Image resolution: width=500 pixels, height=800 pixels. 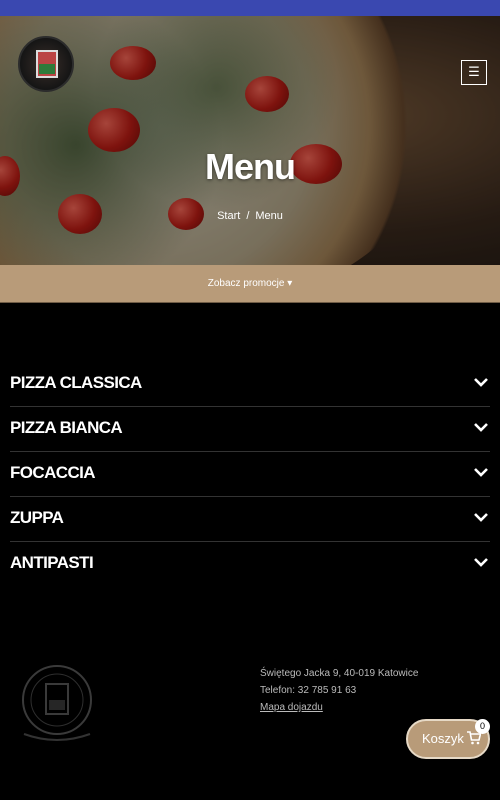 What do you see at coordinates (37, 517) in the screenshot?
I see `category-label: ZUPPA` at bounding box center [37, 517].